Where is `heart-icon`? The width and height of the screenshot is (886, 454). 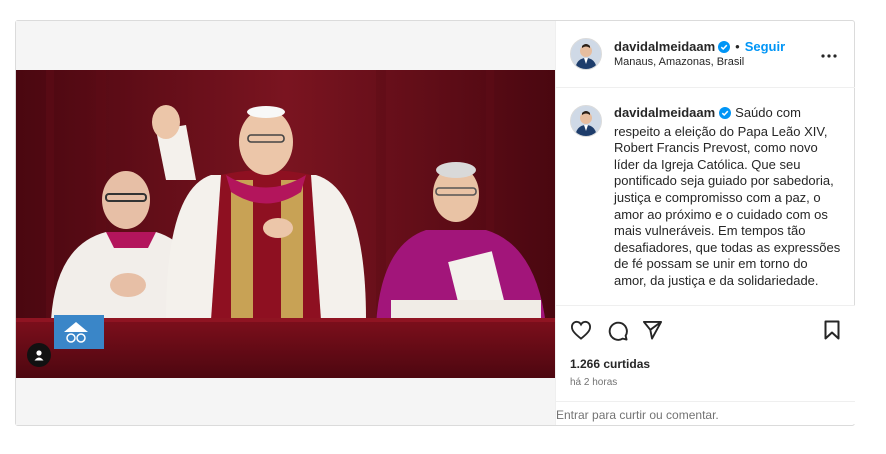 heart-icon is located at coordinates (581, 332).